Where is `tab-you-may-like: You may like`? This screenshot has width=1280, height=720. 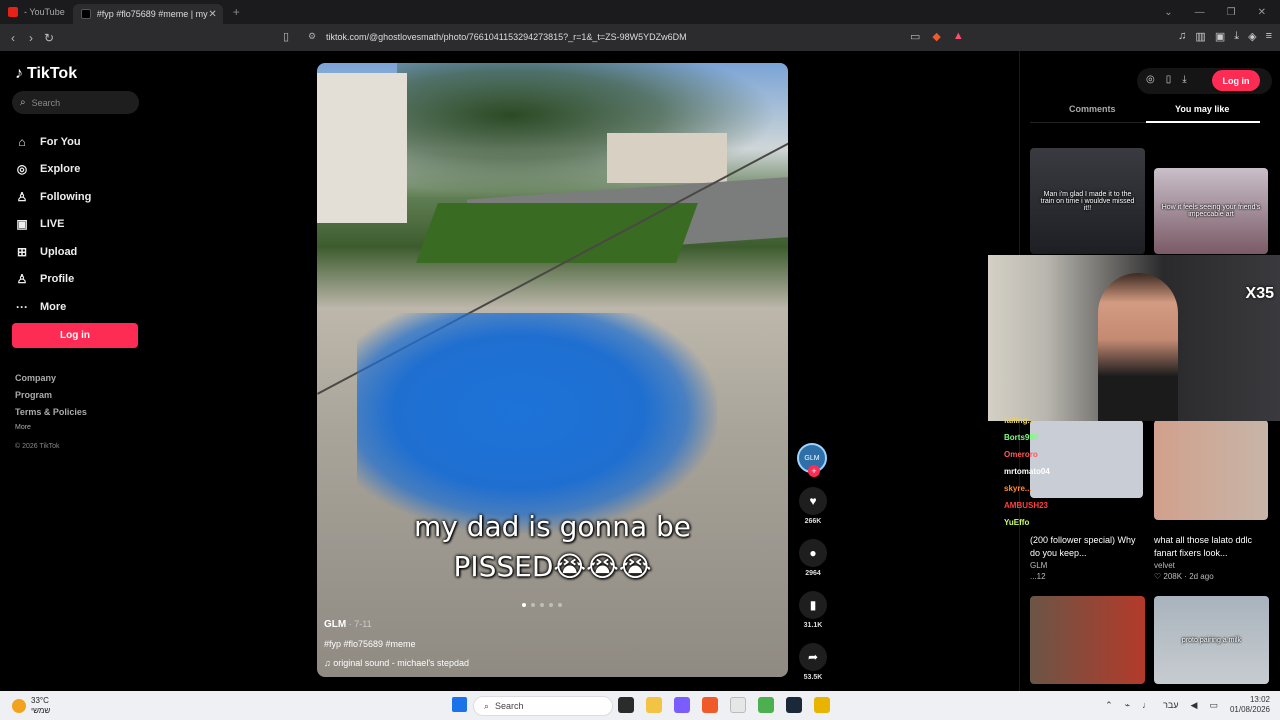
tab-you-may-like: You may like is located at coordinates (1202, 109).